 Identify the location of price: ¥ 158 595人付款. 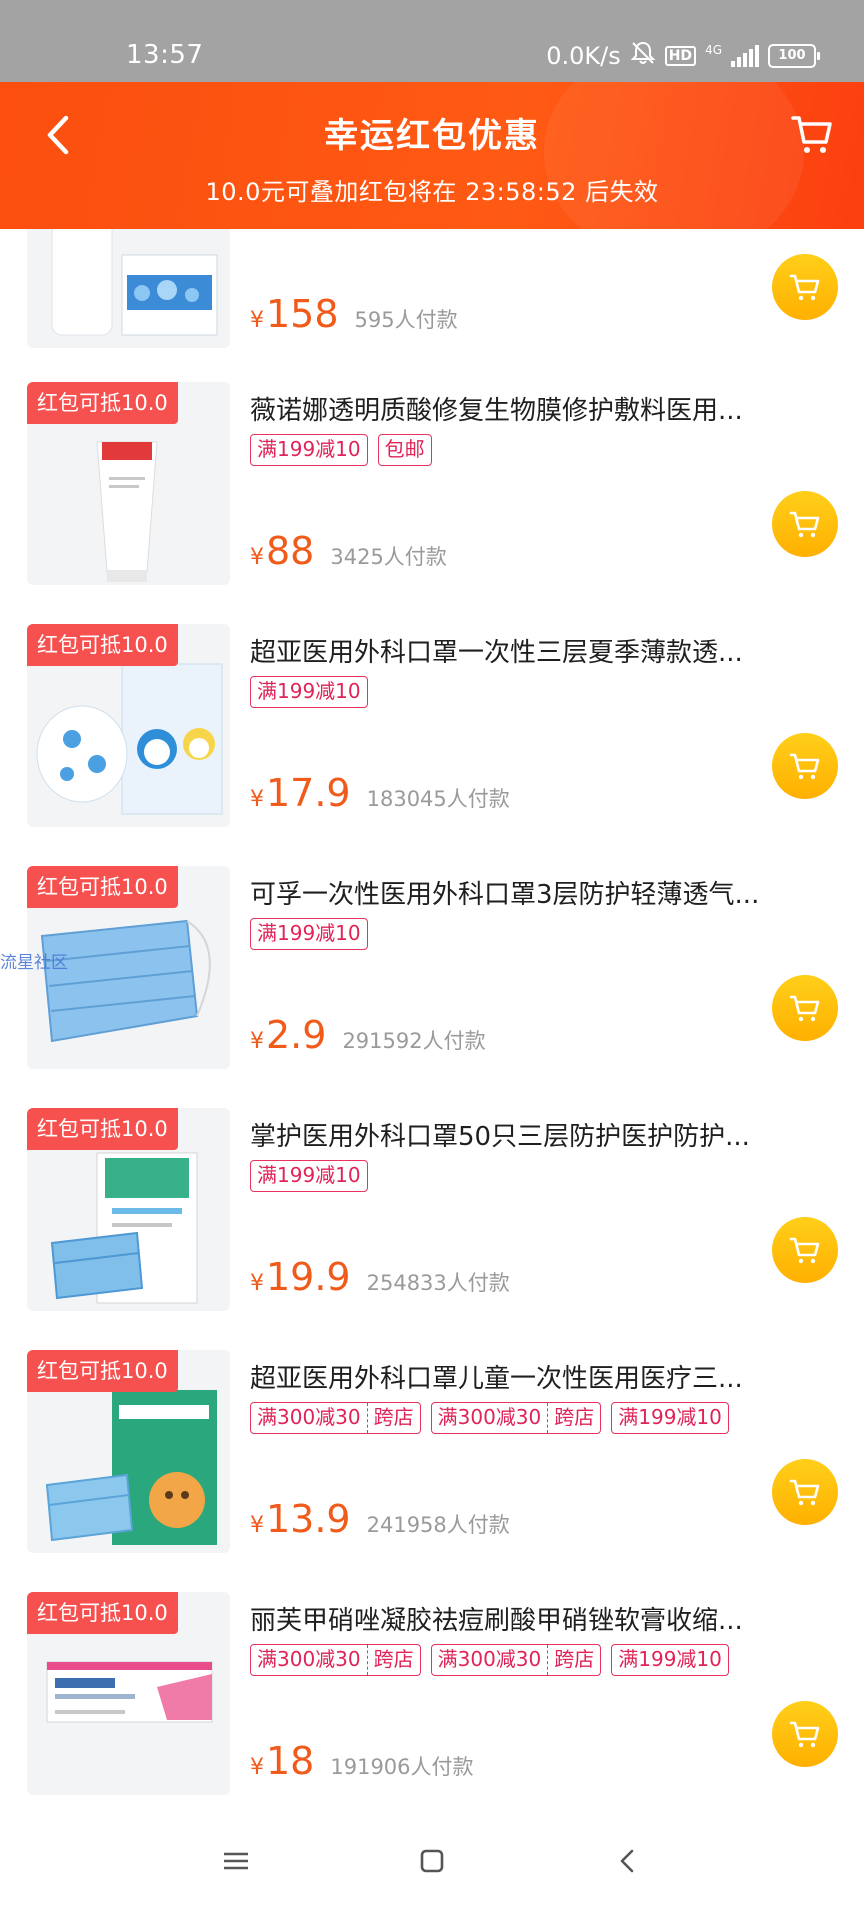
(354, 314).